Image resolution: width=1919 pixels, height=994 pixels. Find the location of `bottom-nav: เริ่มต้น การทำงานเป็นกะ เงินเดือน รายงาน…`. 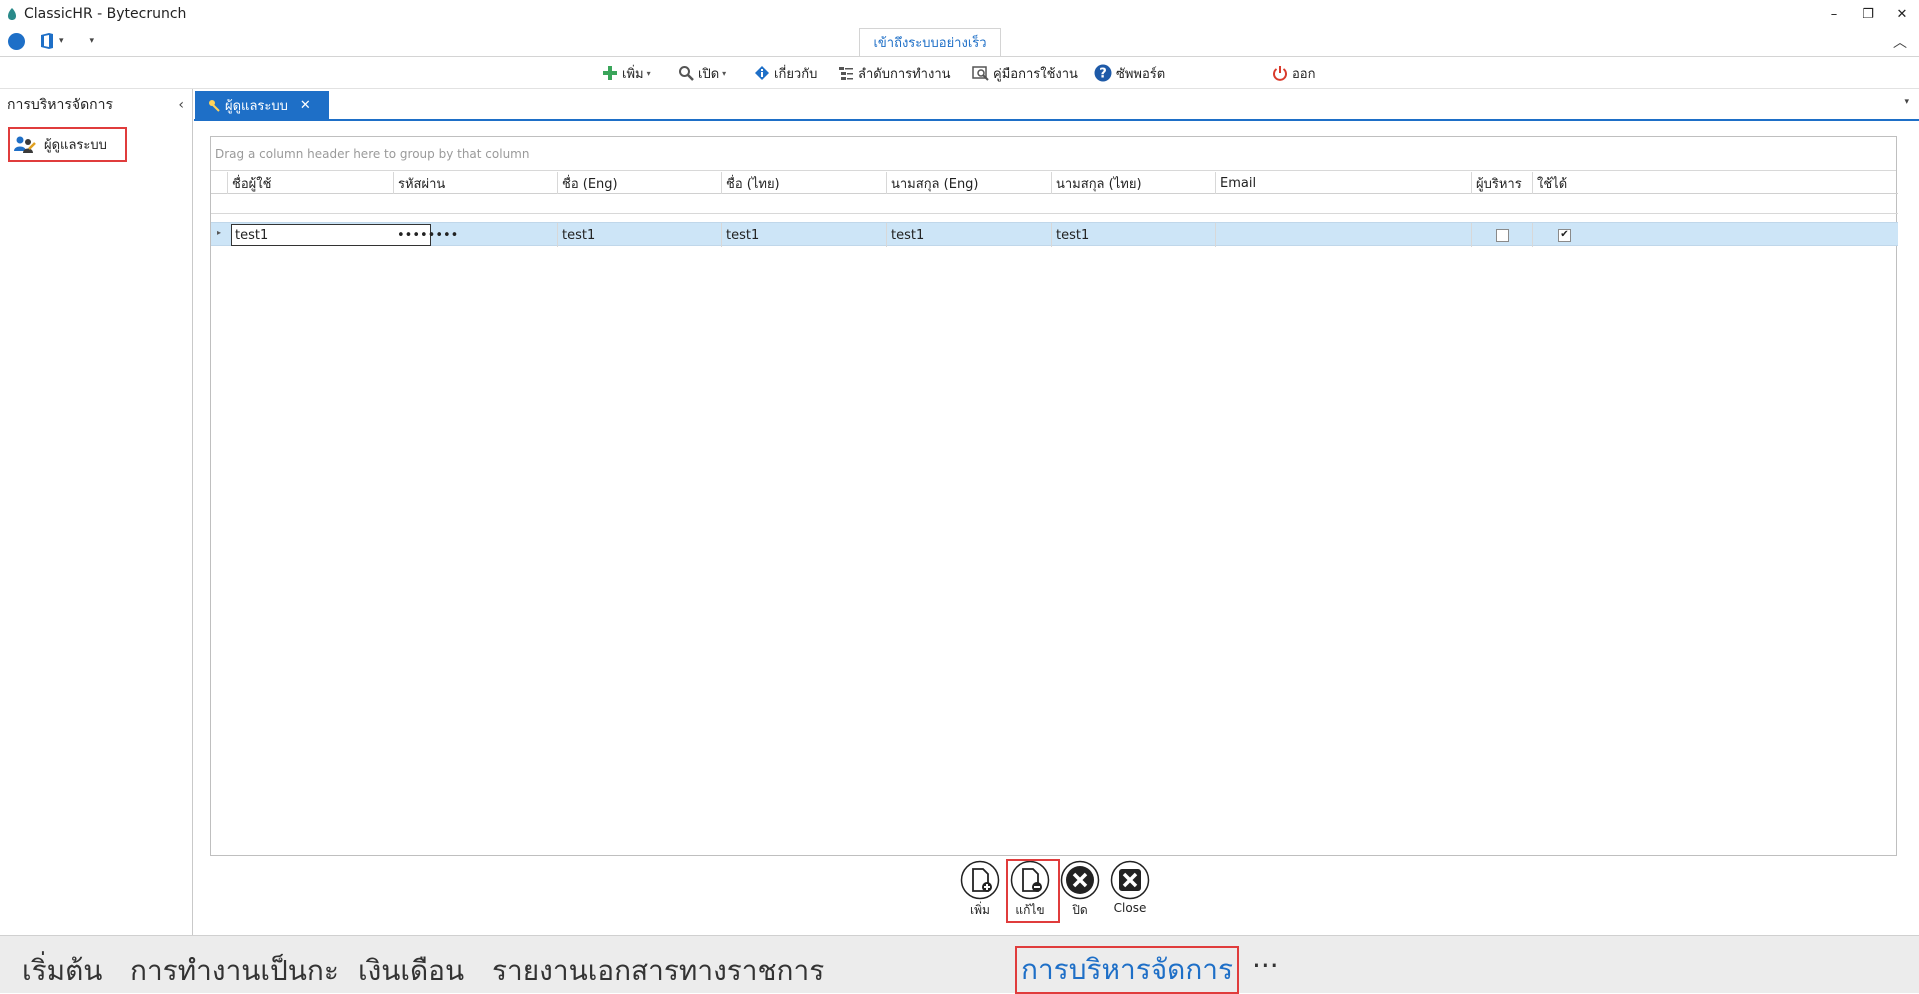

bottom-nav: เริ่มต้น การทำงานเป็นกะ เงินเดือน รายงาน… is located at coordinates (959, 964).